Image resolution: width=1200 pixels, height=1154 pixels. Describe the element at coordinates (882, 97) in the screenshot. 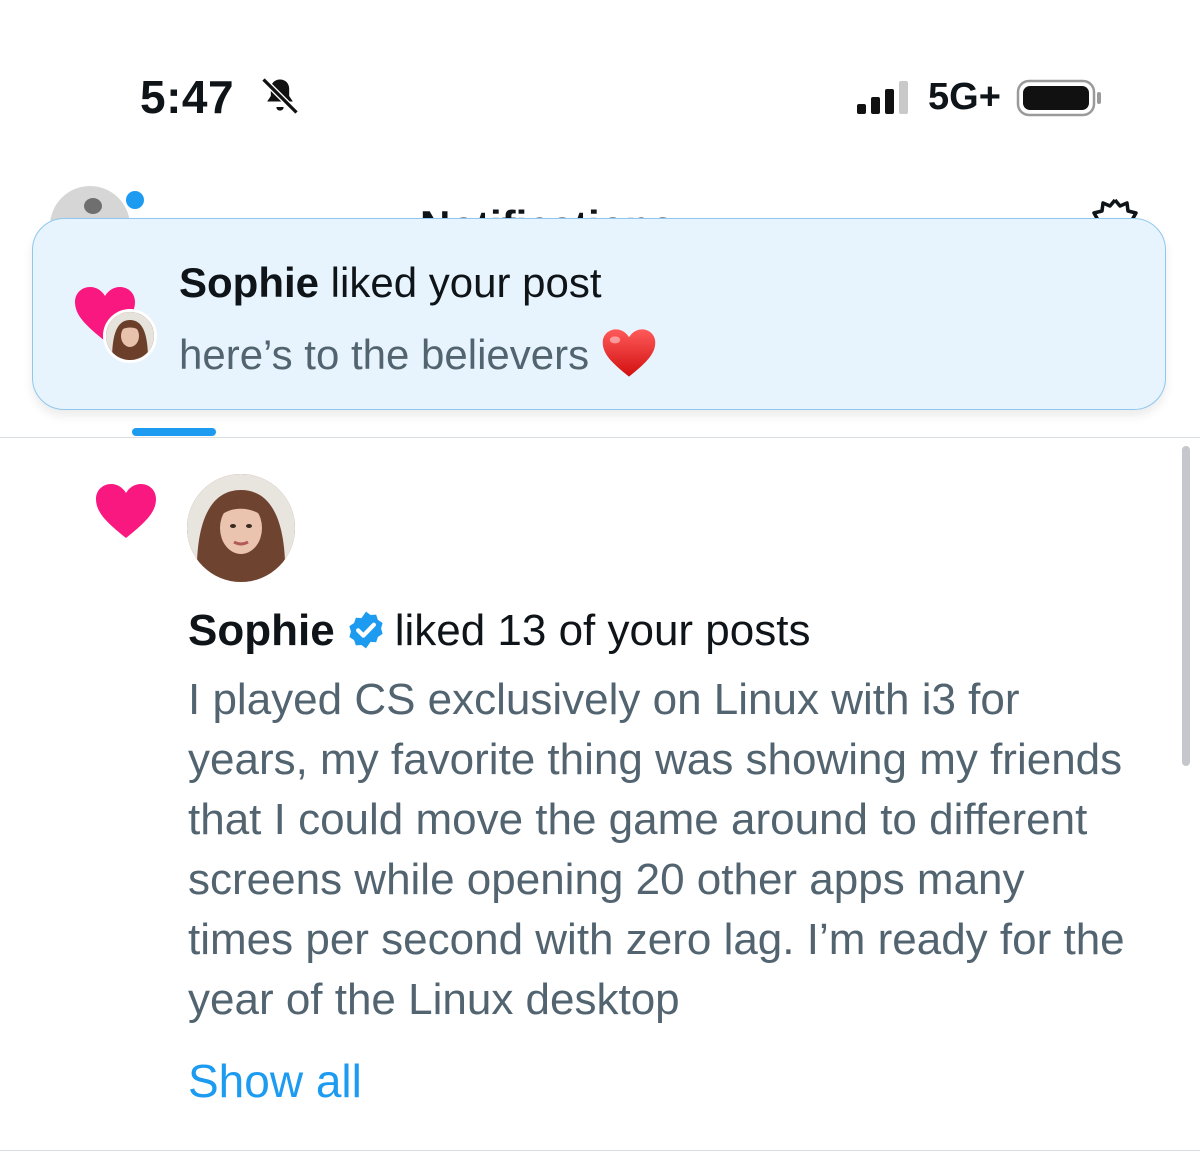

I see `signal-icon` at that location.